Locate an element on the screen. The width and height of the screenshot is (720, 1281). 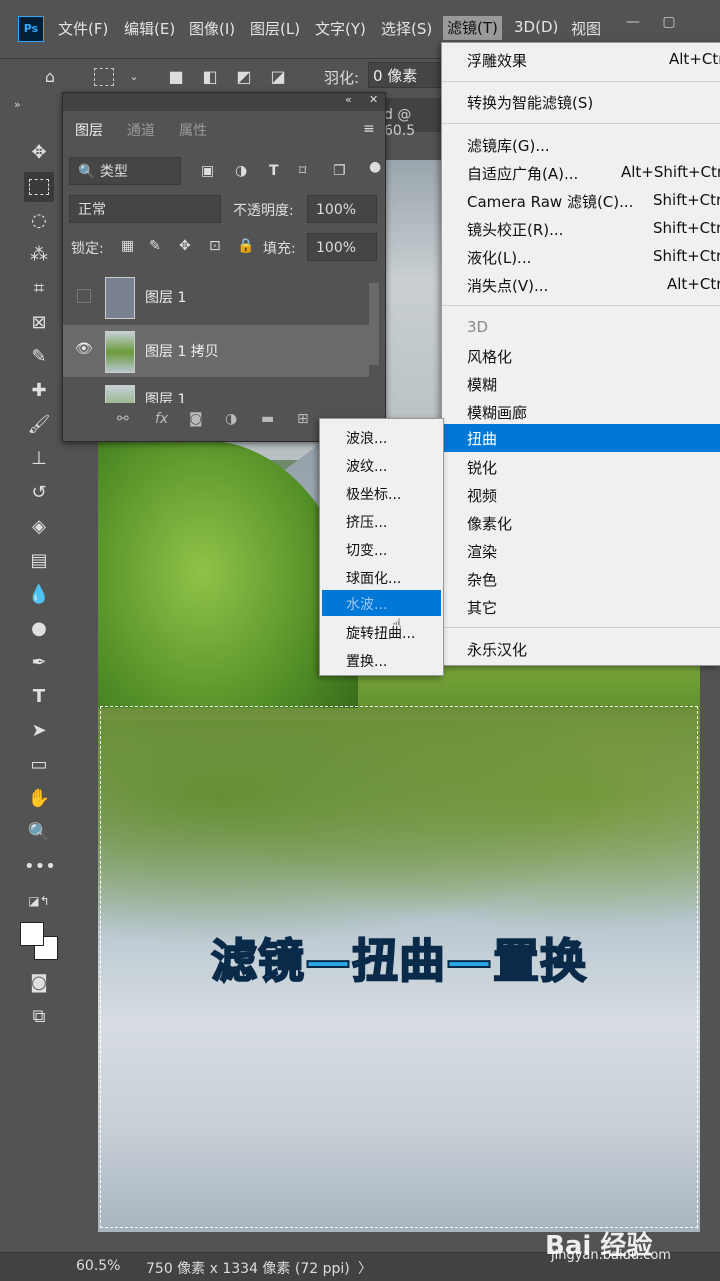
pen-tool-icon: ✒ is located at coordinates (39, 663).